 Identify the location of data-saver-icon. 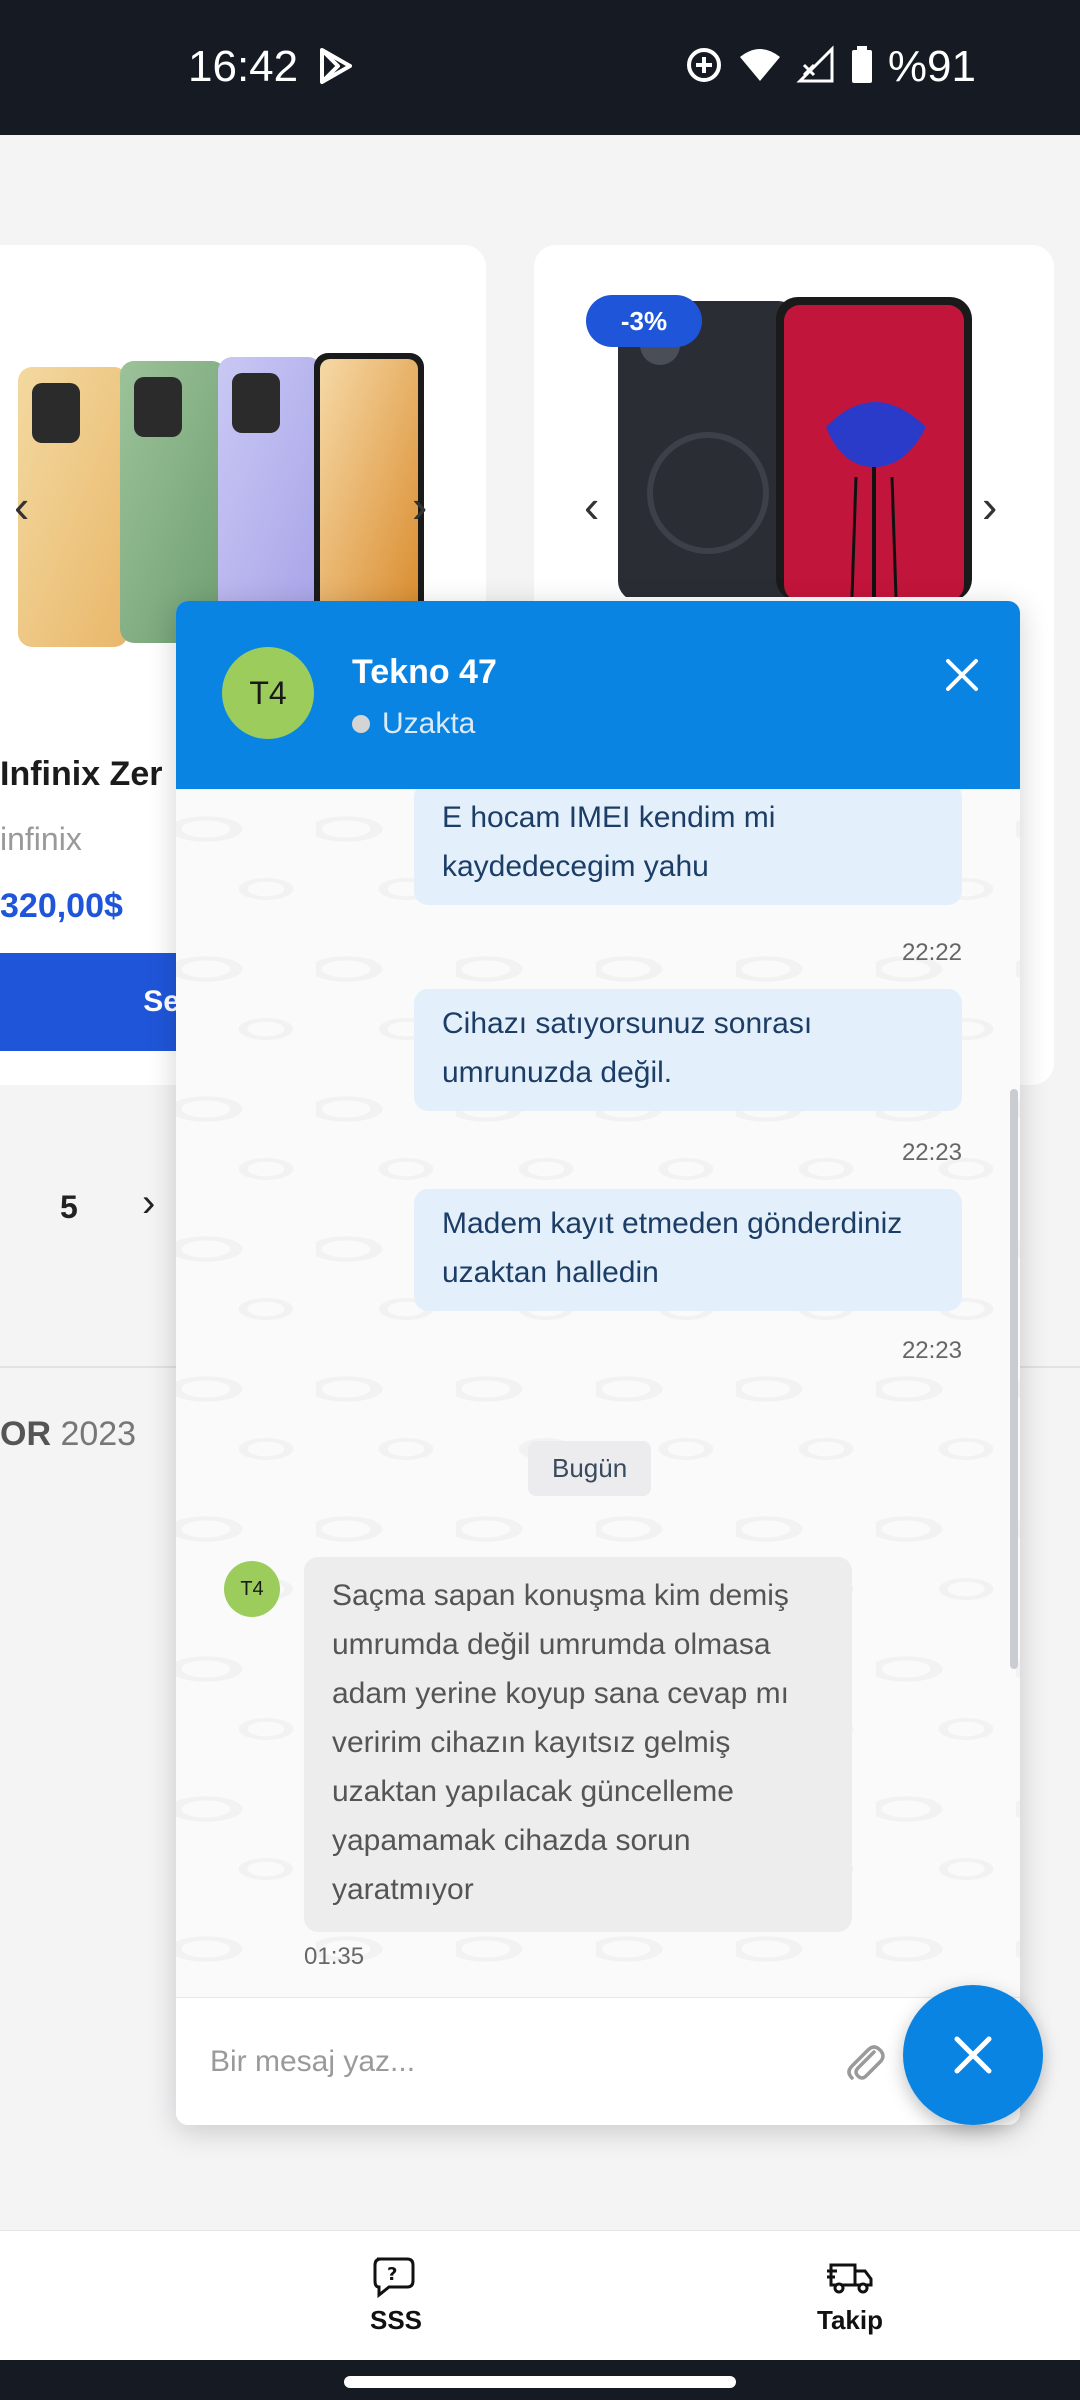
(704, 67).